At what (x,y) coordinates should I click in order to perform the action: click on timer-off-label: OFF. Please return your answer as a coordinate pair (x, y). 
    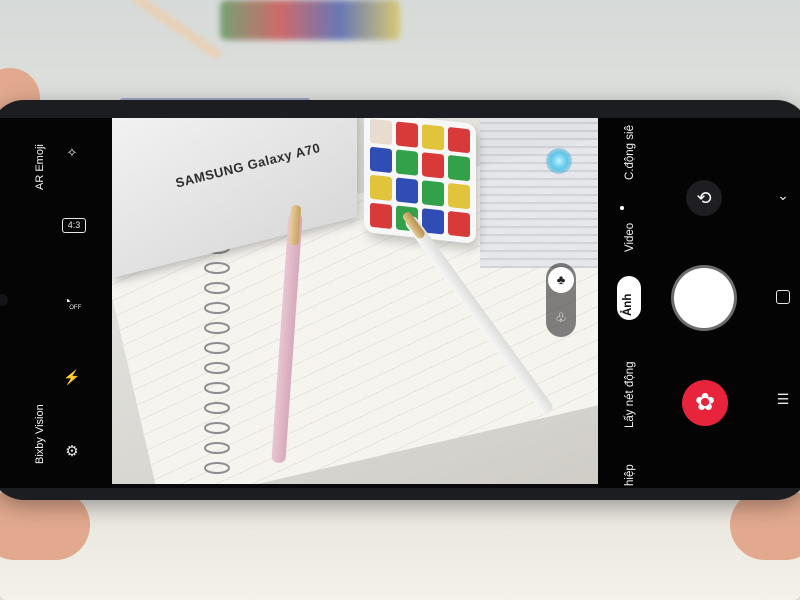
    Looking at the image, I should click on (75, 308).